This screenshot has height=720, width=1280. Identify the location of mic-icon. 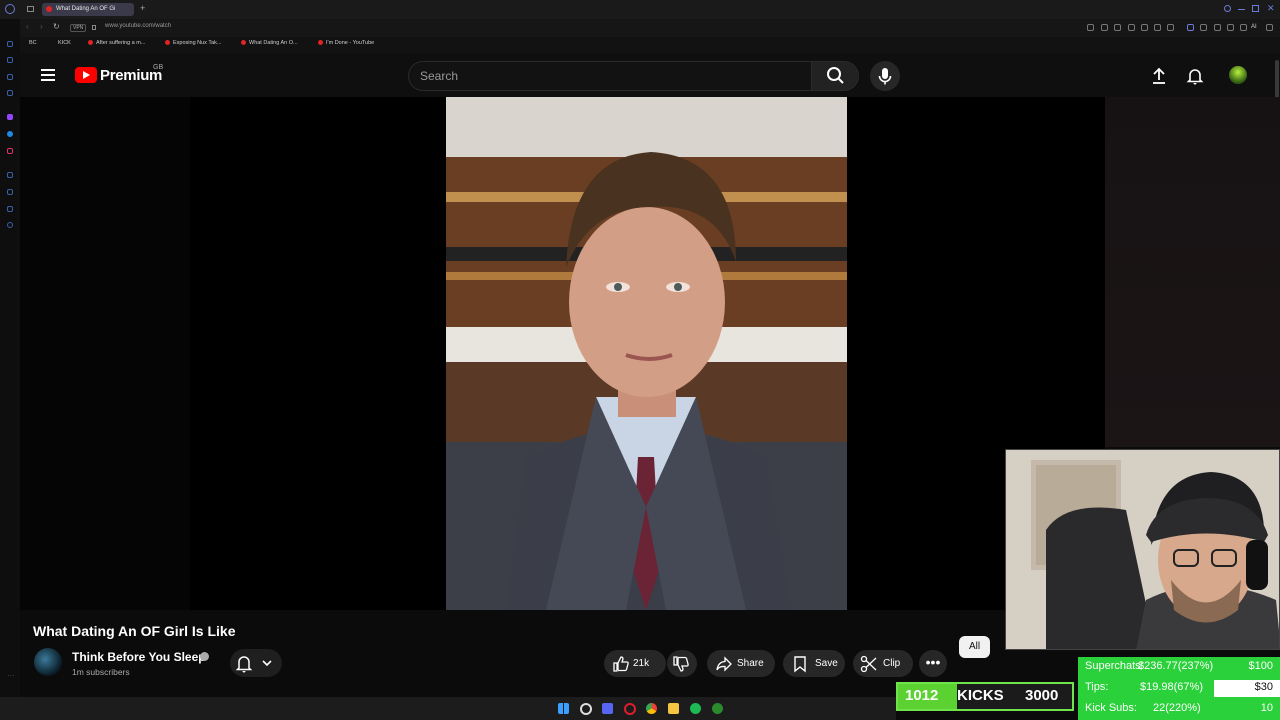
(885, 76).